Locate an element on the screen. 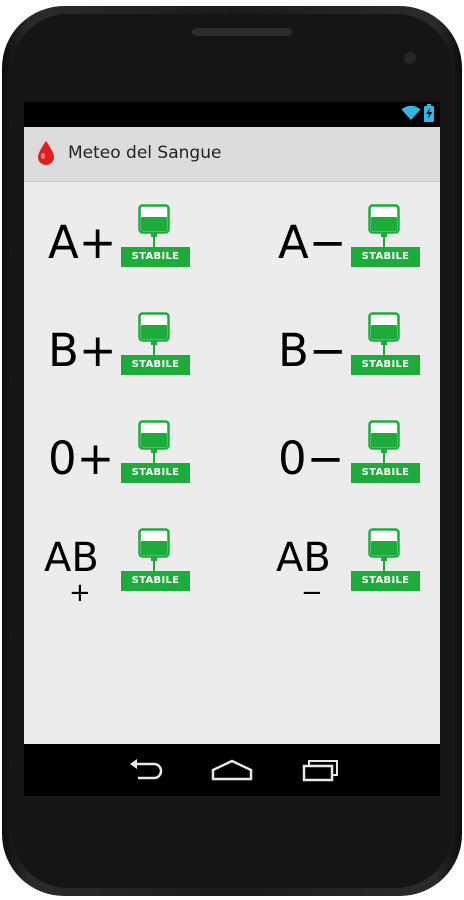 The width and height of the screenshot is (464, 900). blood-type-card-a-pos: A+ STABILE is located at coordinates (137, 250).